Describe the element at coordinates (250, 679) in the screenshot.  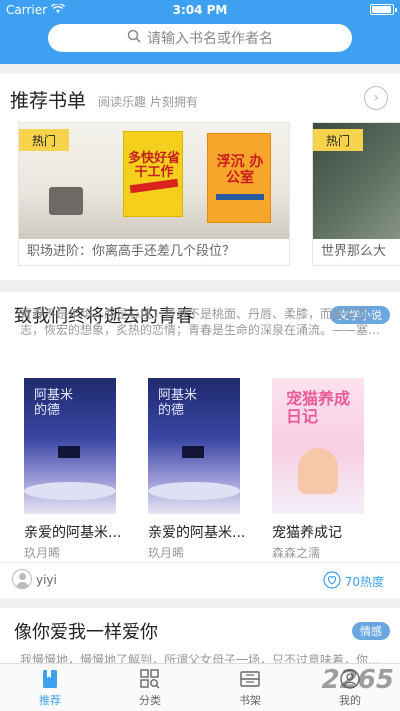
I see `bookshelf-icon` at that location.